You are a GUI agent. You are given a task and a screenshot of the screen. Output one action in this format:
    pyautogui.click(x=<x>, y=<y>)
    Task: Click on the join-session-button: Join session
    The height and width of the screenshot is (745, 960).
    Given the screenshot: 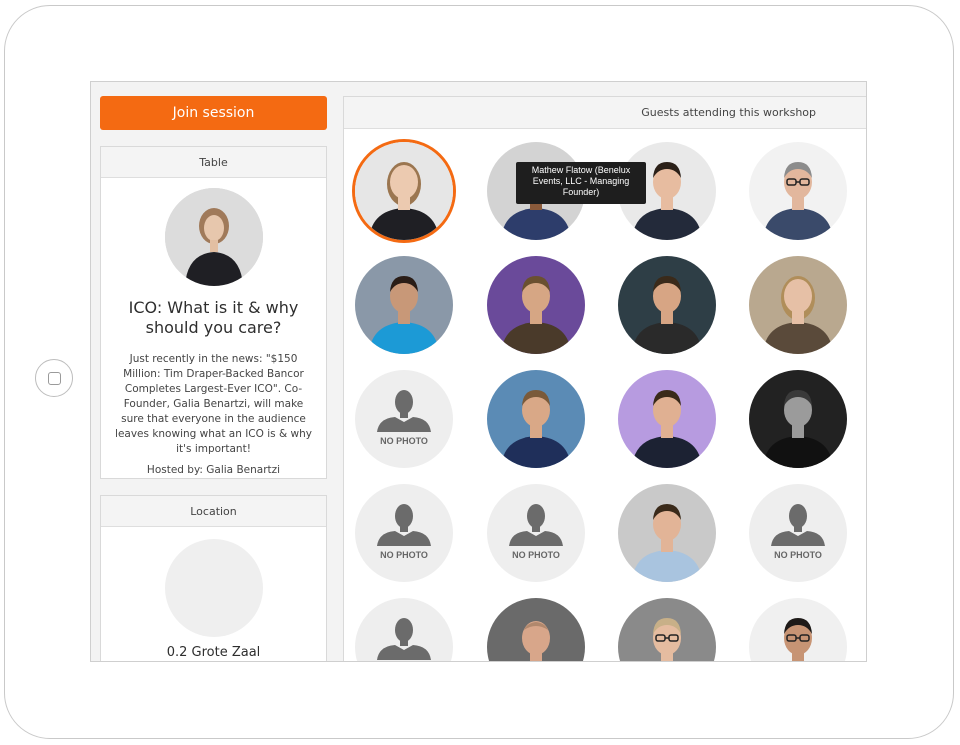 What is the action you would take?
    pyautogui.click(x=213, y=113)
    